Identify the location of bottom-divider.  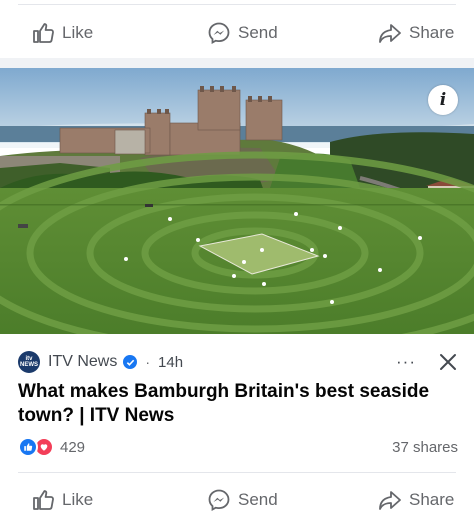
(237, 472).